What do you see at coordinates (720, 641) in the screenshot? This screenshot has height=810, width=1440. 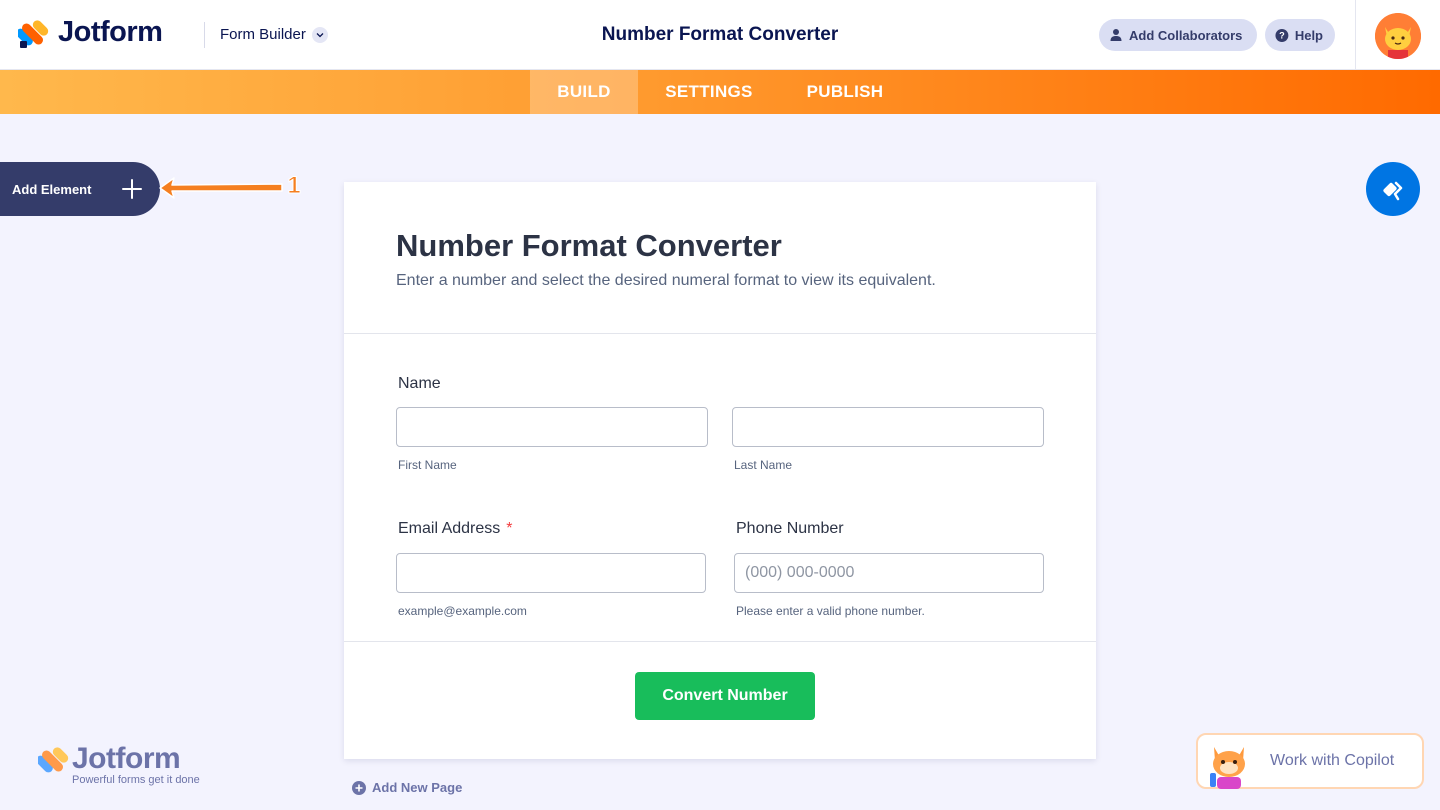 I see `form-divider` at bounding box center [720, 641].